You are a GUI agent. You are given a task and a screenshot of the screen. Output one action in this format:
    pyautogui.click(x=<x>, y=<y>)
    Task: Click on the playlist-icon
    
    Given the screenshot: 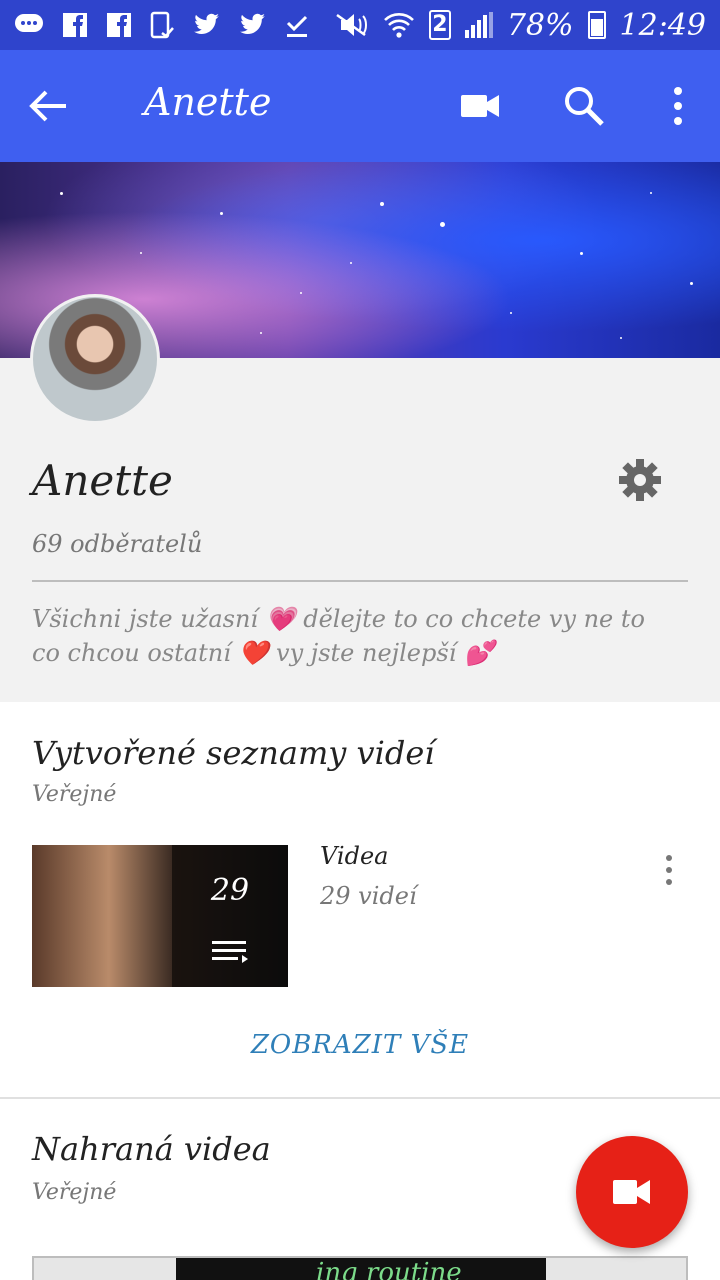 What is the action you would take?
    pyautogui.click(x=230, y=952)
    